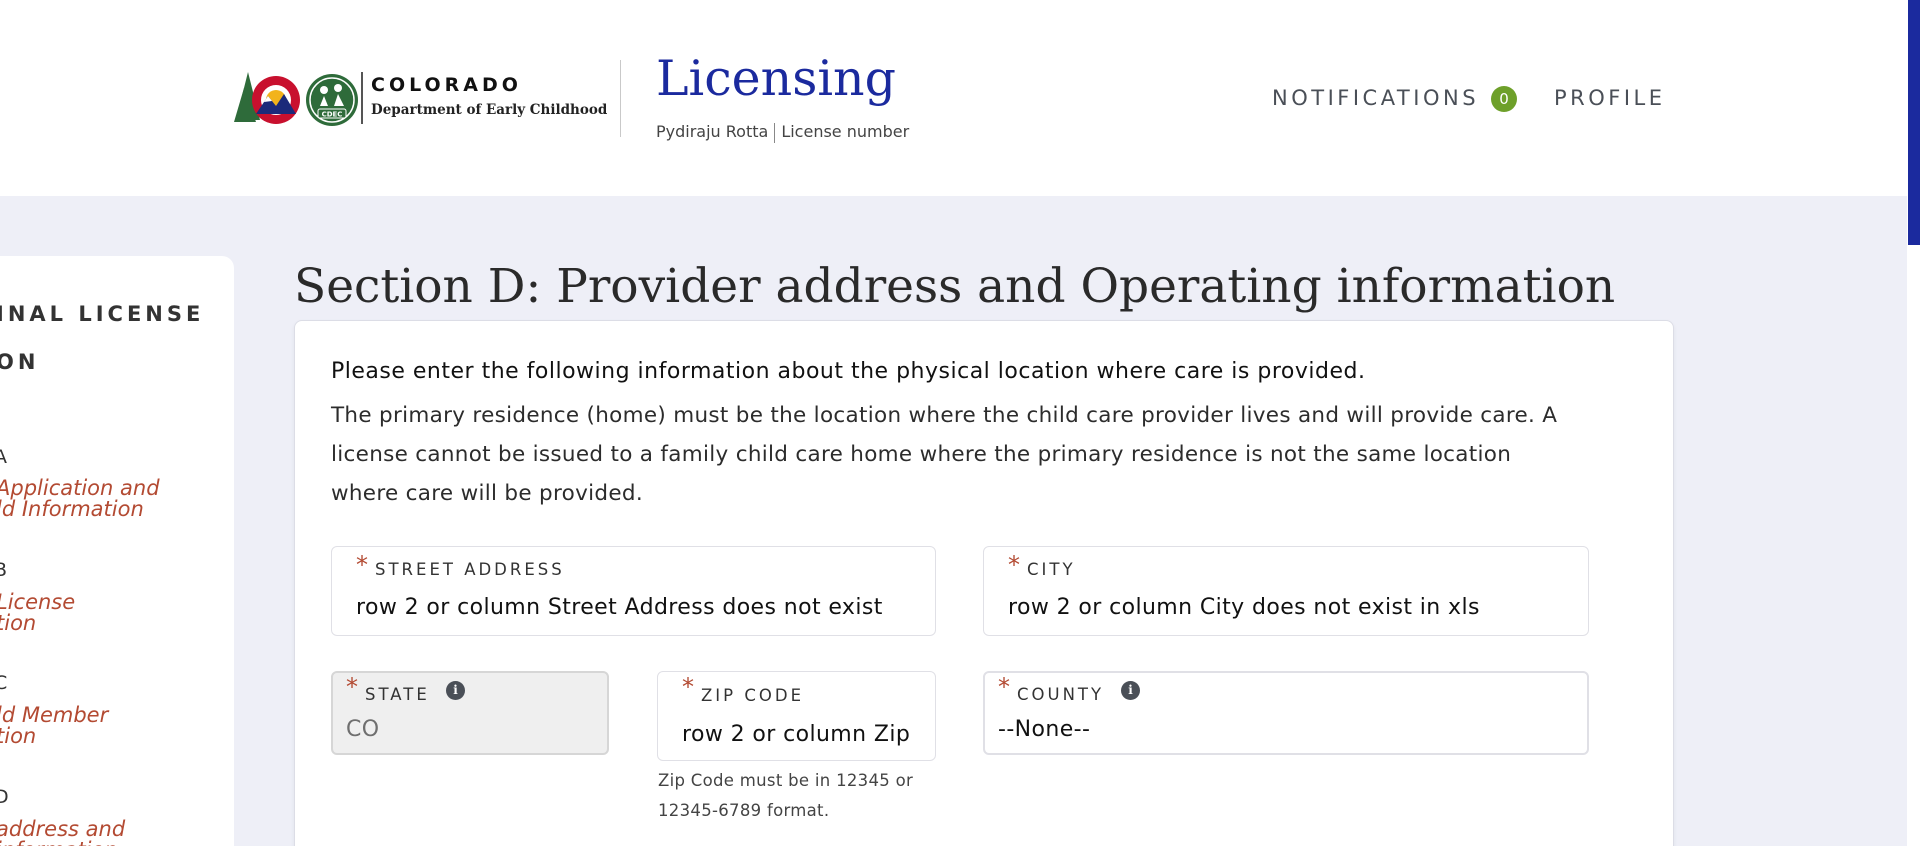 This screenshot has width=1920, height=846. Describe the element at coordinates (397, 694) in the screenshot. I see `state-label: STATE` at that location.